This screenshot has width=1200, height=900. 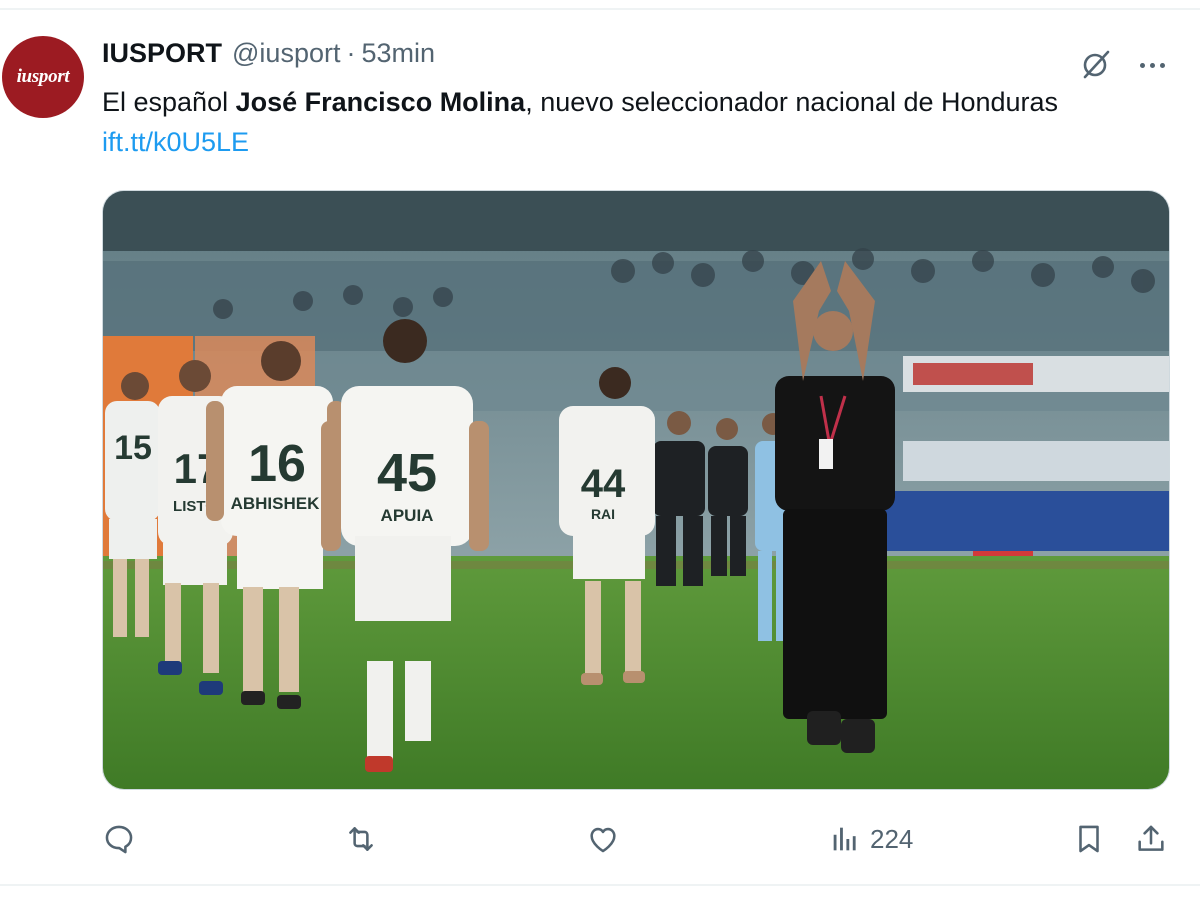 I want to click on retweet-button, so click(x=361, y=839).